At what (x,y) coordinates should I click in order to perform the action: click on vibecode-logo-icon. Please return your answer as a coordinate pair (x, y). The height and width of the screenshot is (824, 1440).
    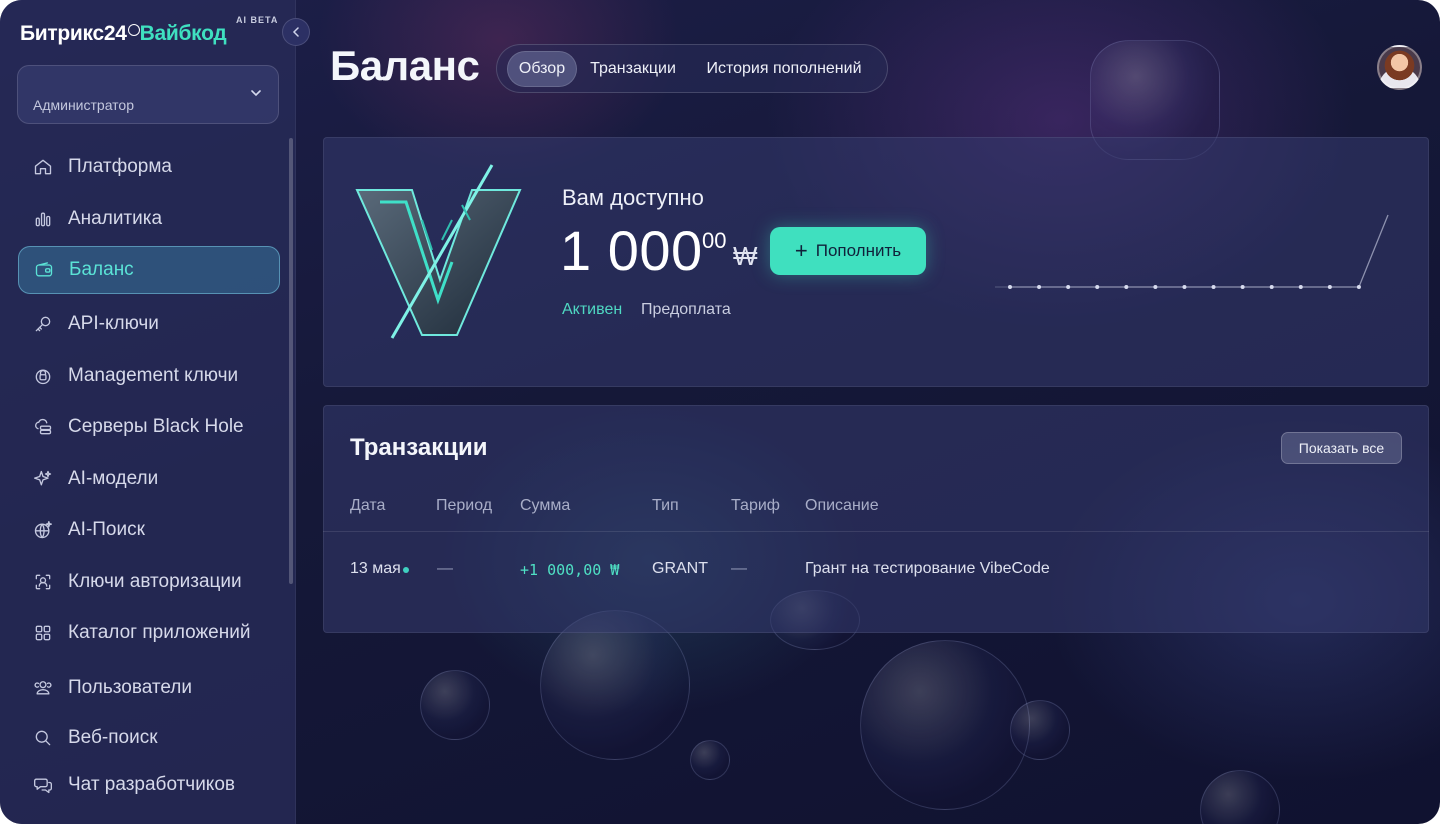
    Looking at the image, I should click on (438, 251).